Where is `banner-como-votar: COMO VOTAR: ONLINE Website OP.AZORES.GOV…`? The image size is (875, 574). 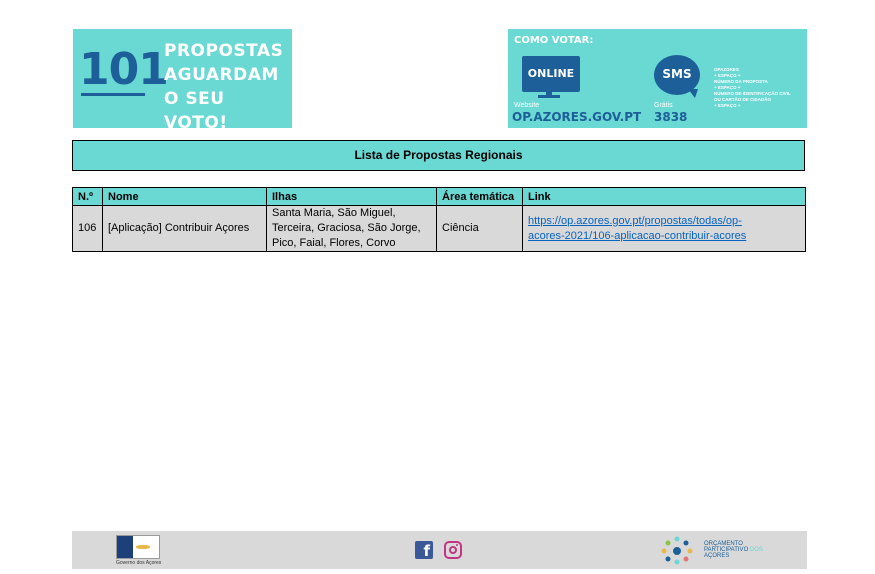
banner-como-votar: COMO VOTAR: ONLINE Website OP.AZORES.GOV… is located at coordinates (657, 78).